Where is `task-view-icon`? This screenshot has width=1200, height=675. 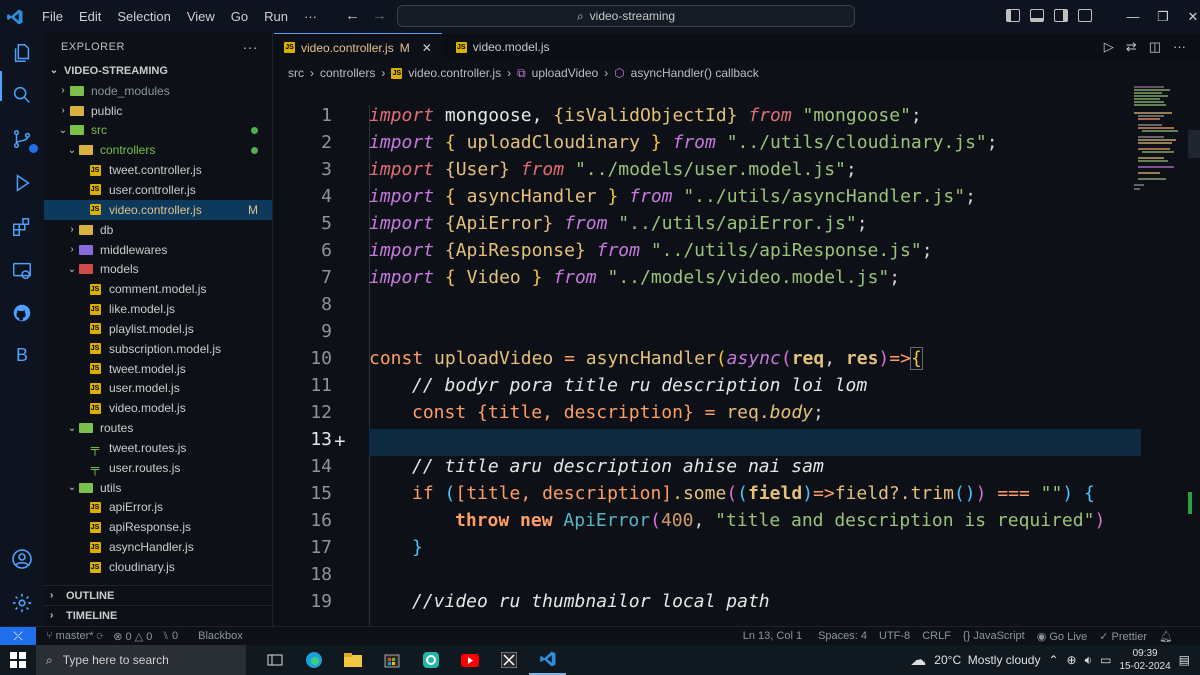 task-view-icon is located at coordinates (274, 660).